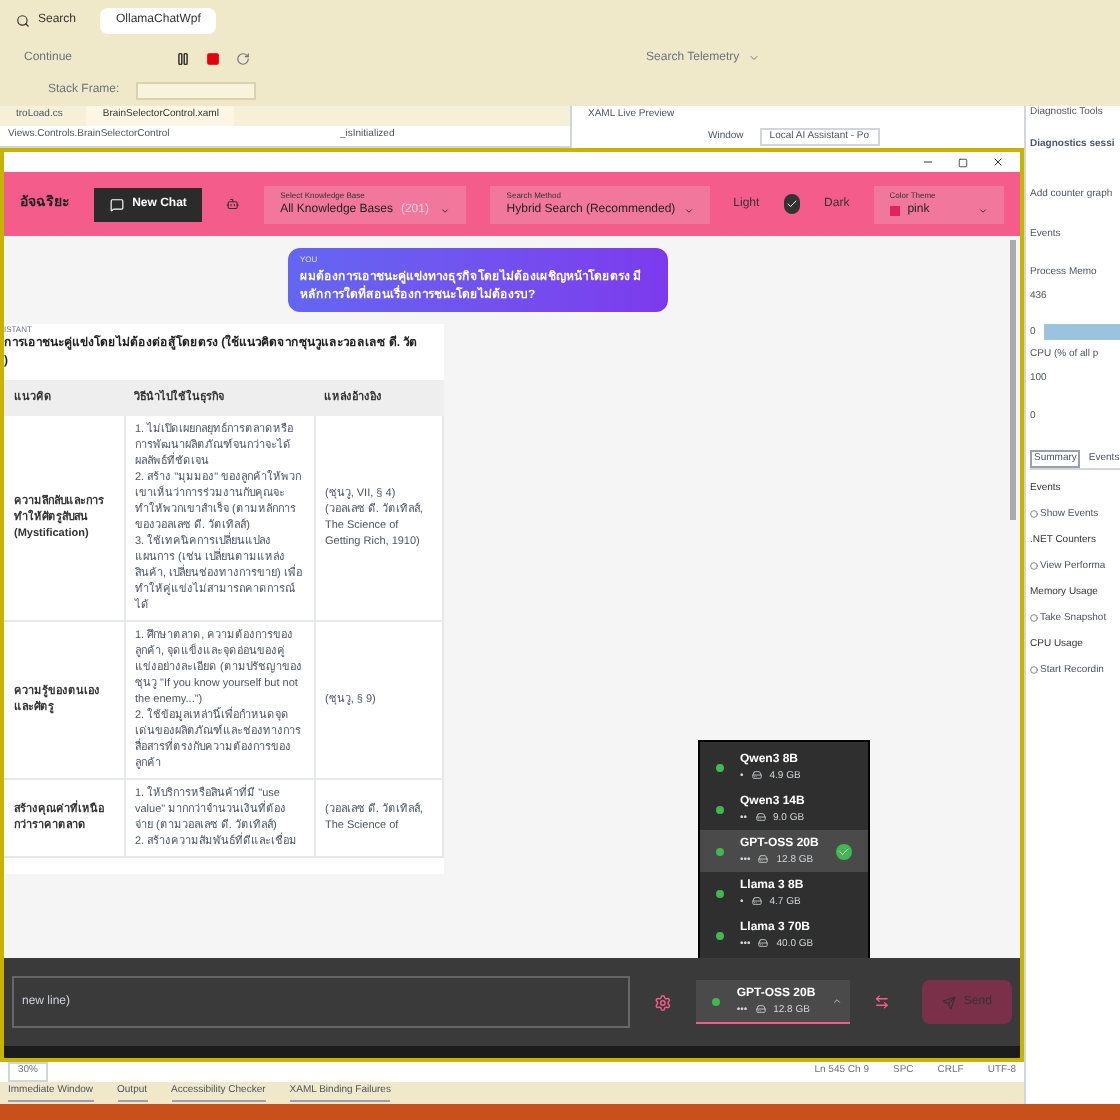  What do you see at coordinates (213, 58) in the screenshot?
I see `stop-icon` at bounding box center [213, 58].